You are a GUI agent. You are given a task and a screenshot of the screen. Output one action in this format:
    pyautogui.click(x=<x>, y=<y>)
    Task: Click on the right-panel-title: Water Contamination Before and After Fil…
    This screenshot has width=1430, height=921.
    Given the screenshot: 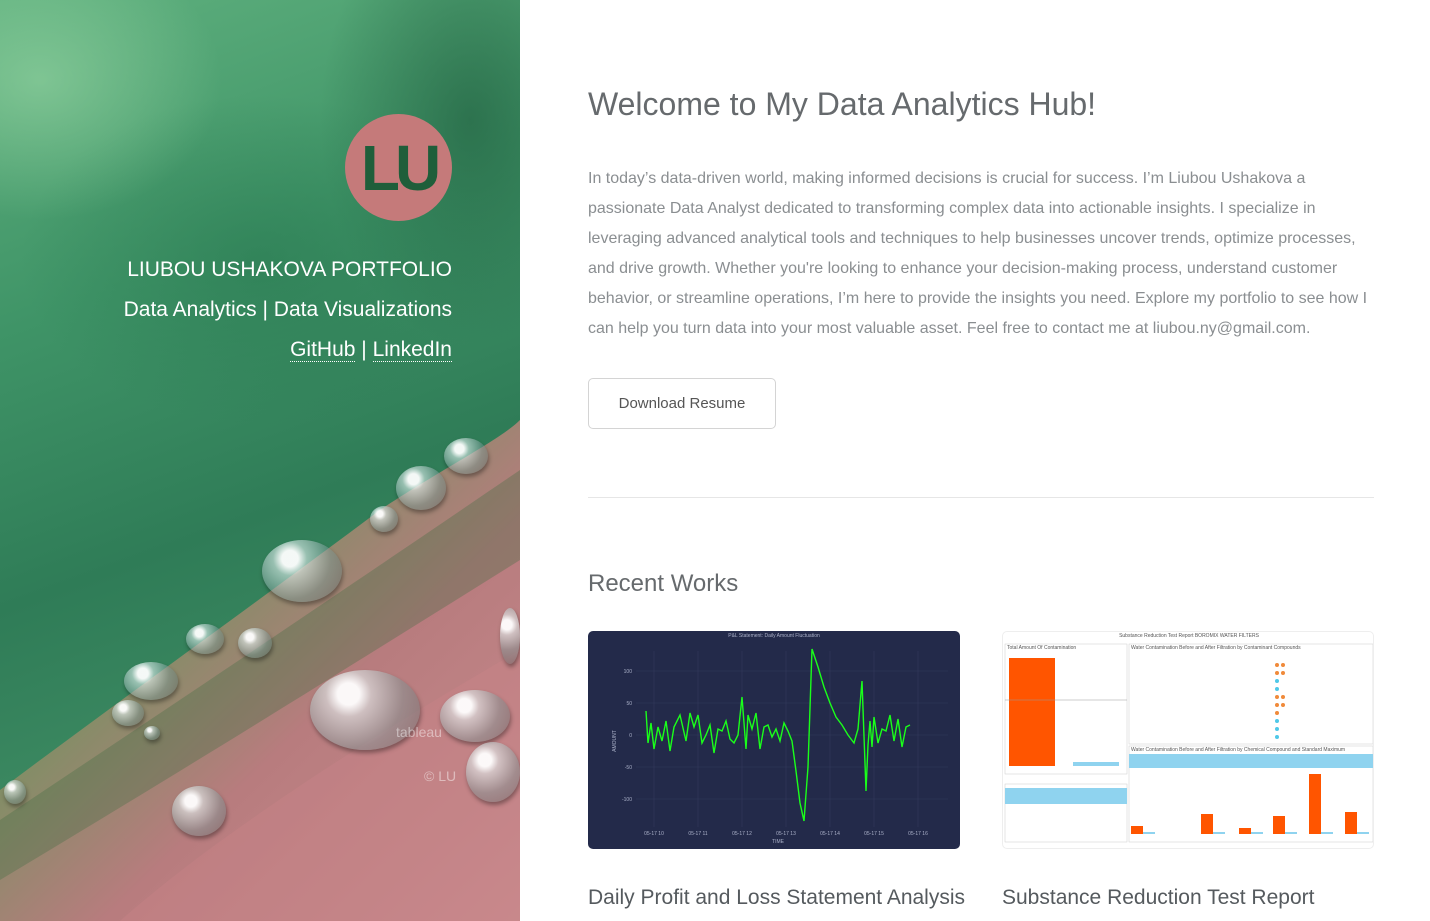 What is the action you would take?
    pyautogui.click(x=1216, y=648)
    